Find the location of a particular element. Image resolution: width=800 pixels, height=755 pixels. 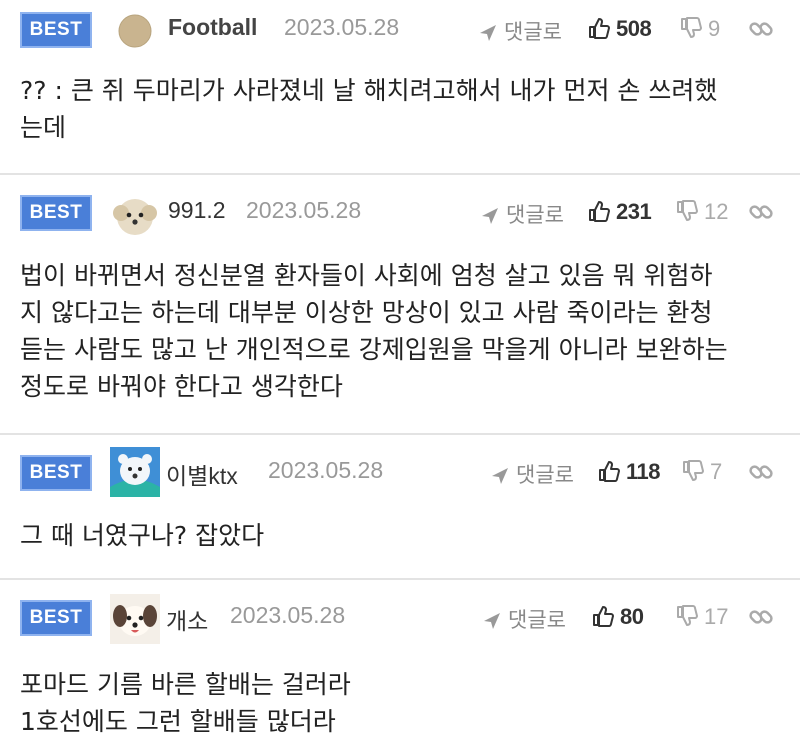

downvote-count: 9 is located at coordinates (714, 28).